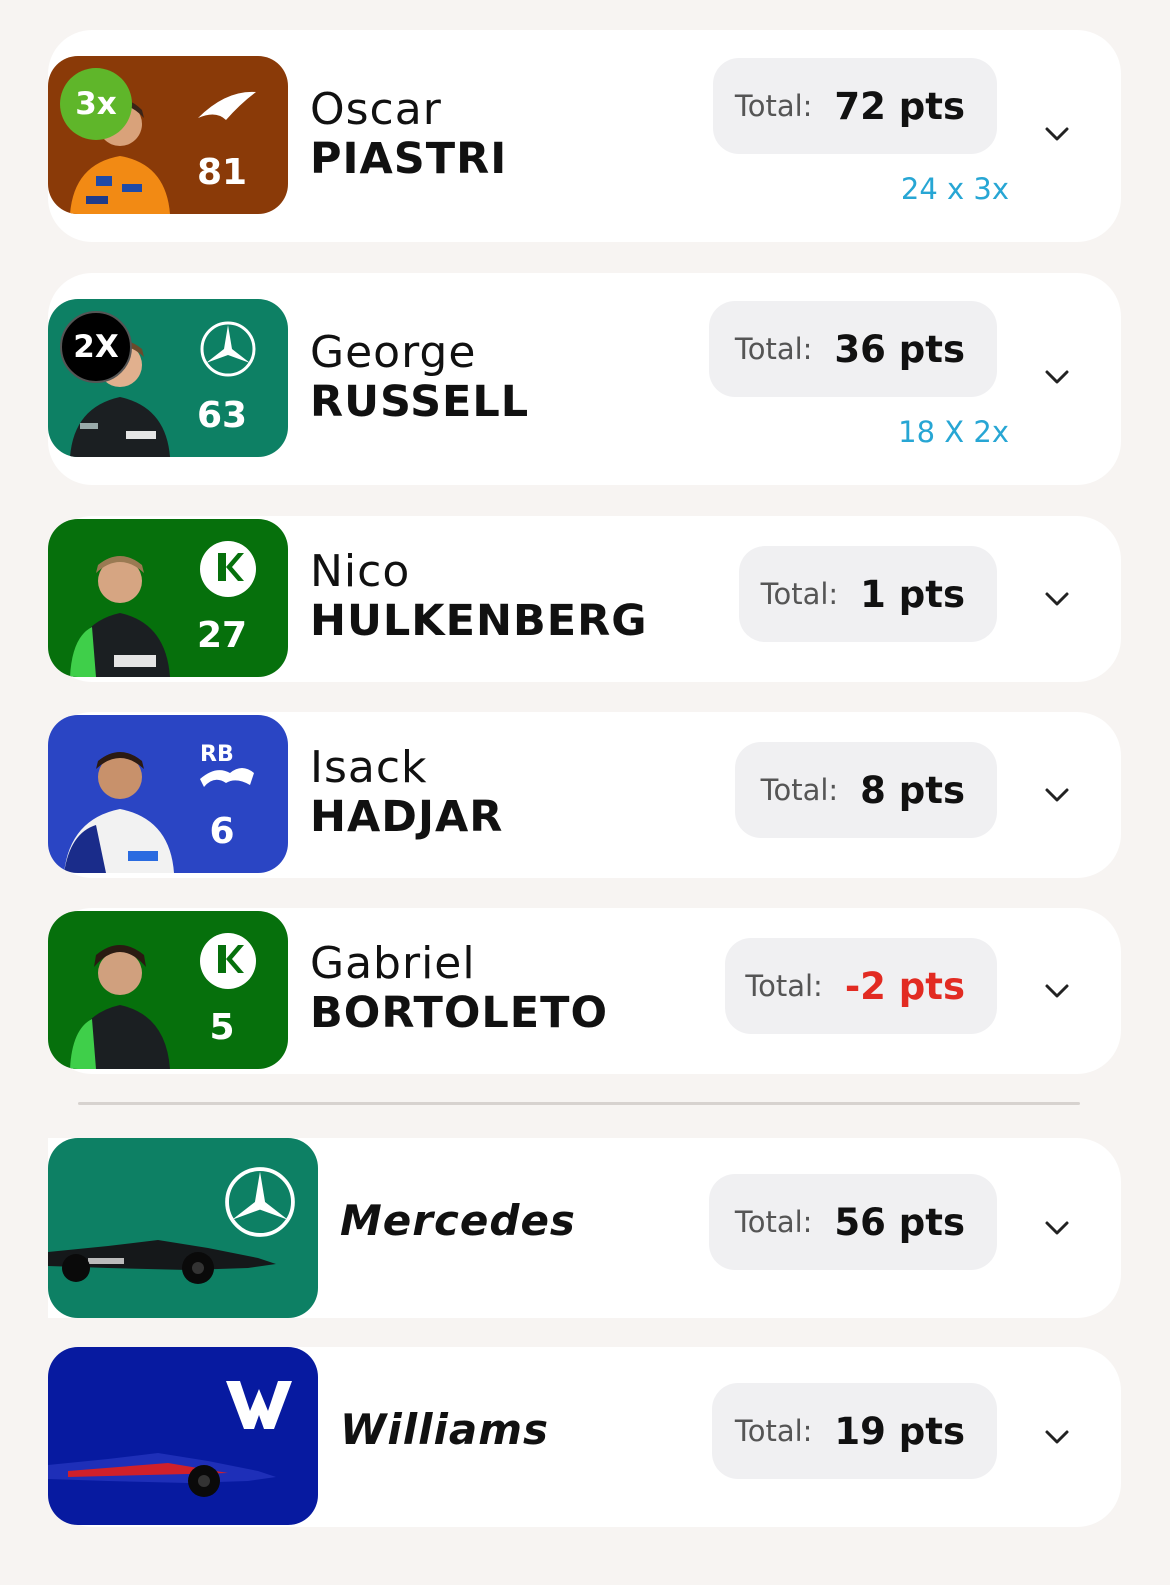  I want to click on team-name: Mercedes, so click(458, 1220).